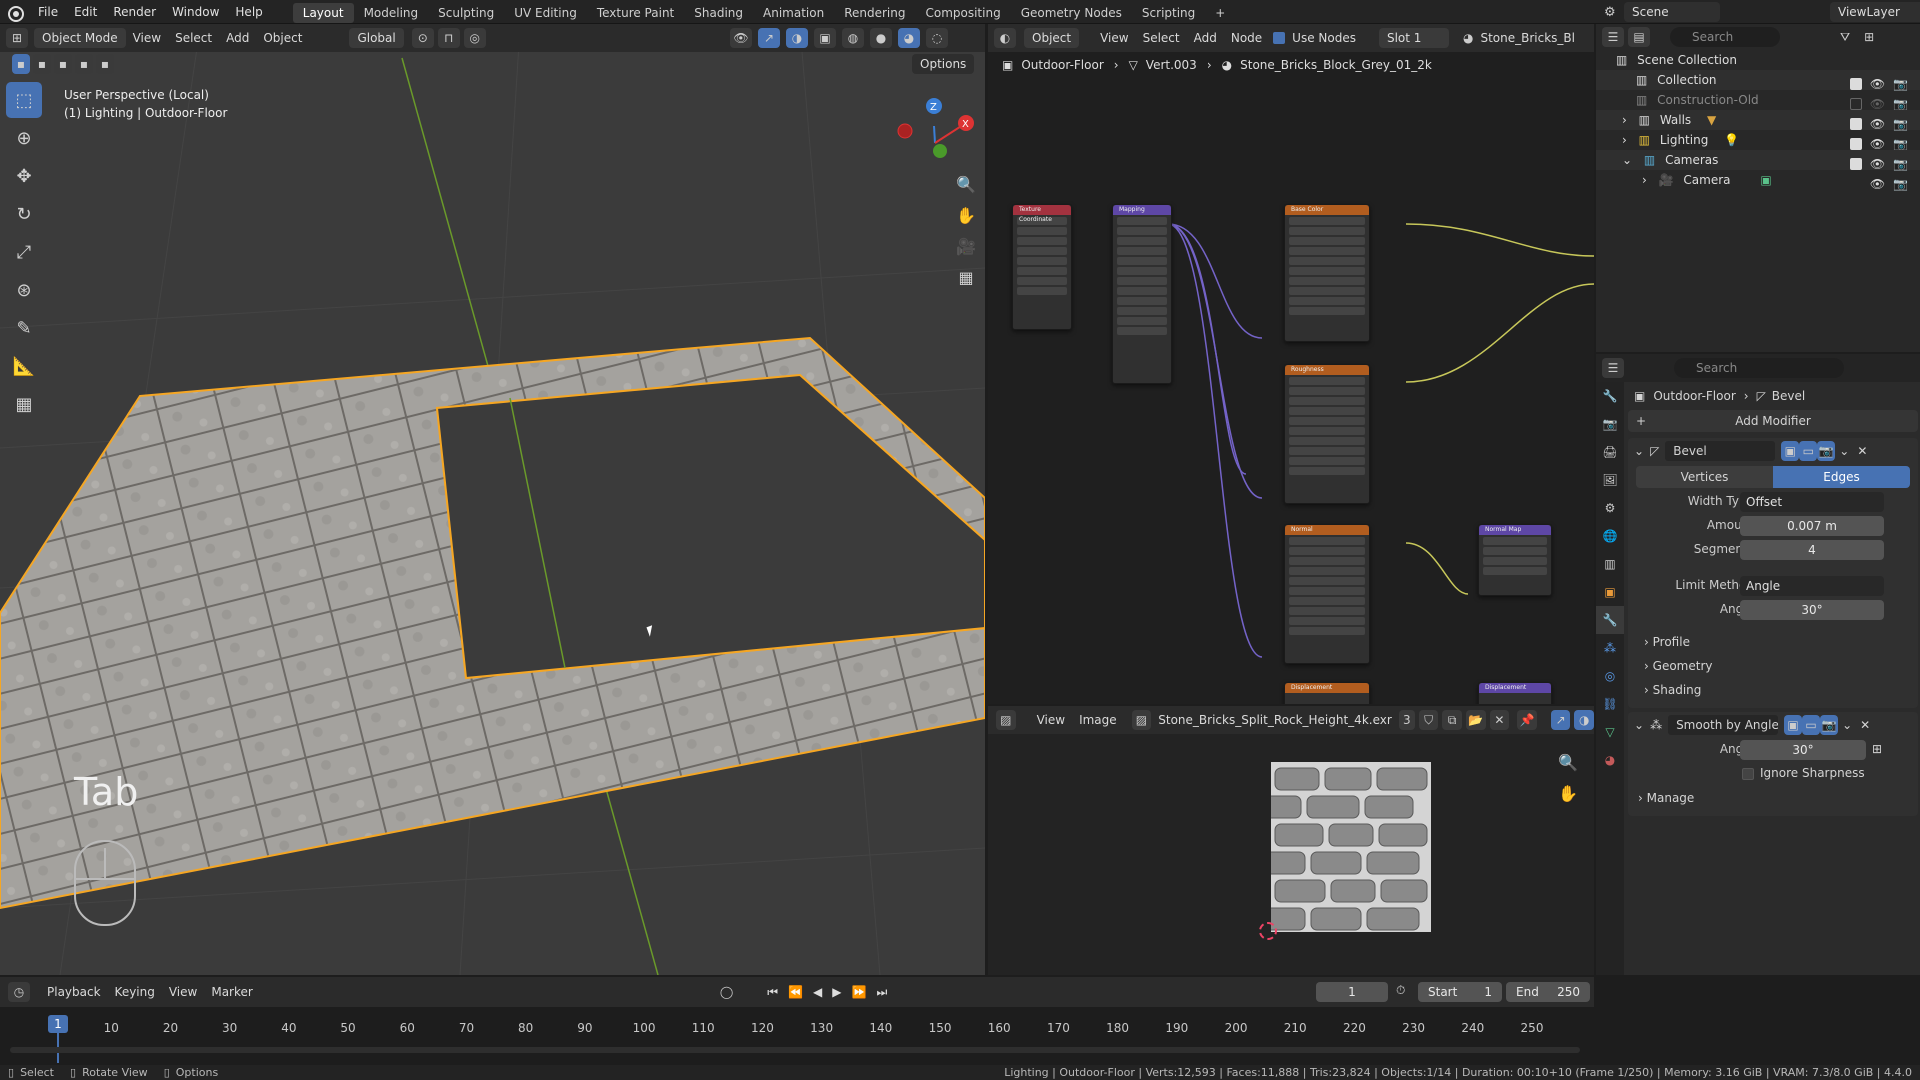  Describe the element at coordinates (1758, 60) in the screenshot. I see `outliner-row-scene-collection: ▥ Scene Collection` at that location.